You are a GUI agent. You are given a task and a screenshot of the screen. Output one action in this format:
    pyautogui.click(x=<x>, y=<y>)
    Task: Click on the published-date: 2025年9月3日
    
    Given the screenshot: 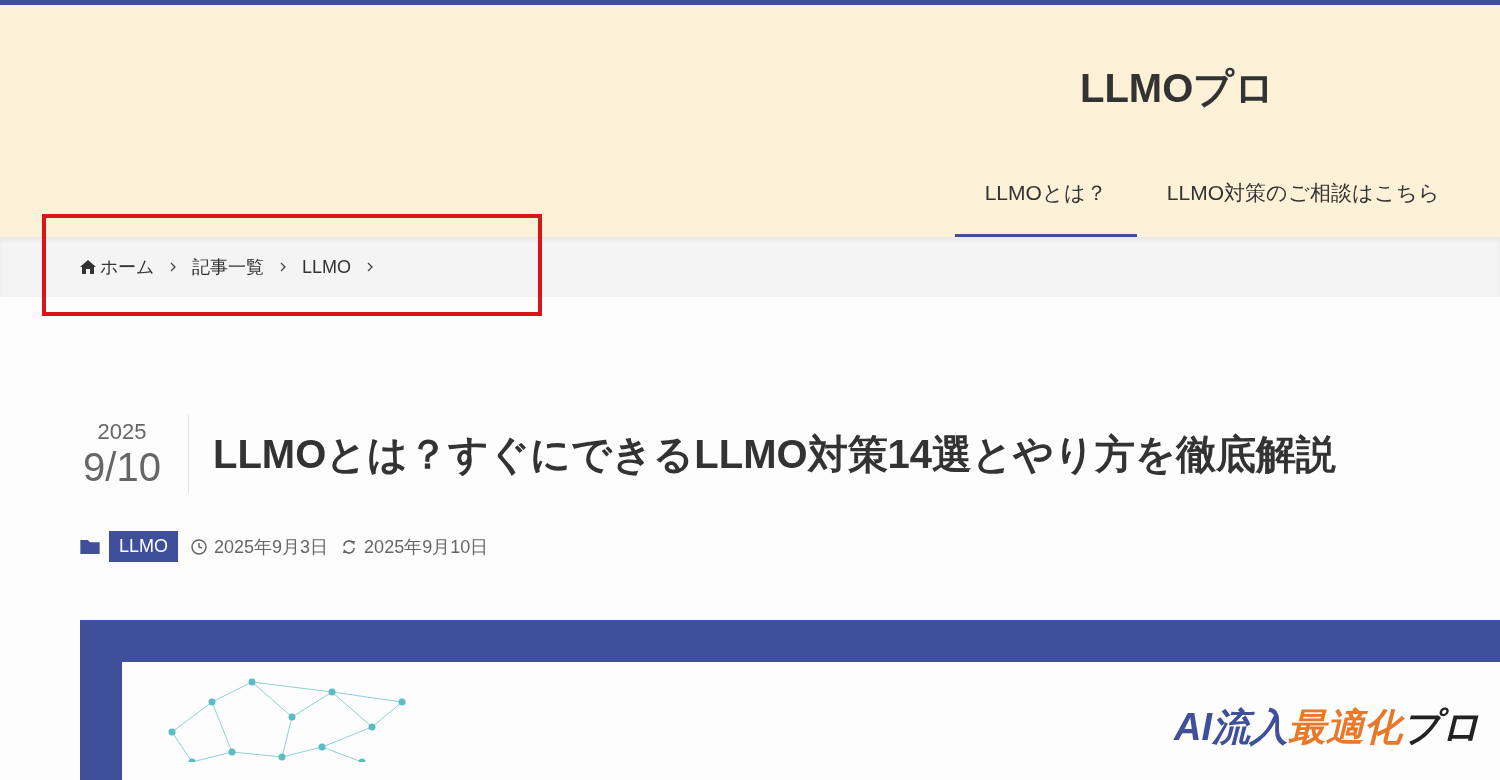 What is the action you would take?
    pyautogui.click(x=271, y=547)
    